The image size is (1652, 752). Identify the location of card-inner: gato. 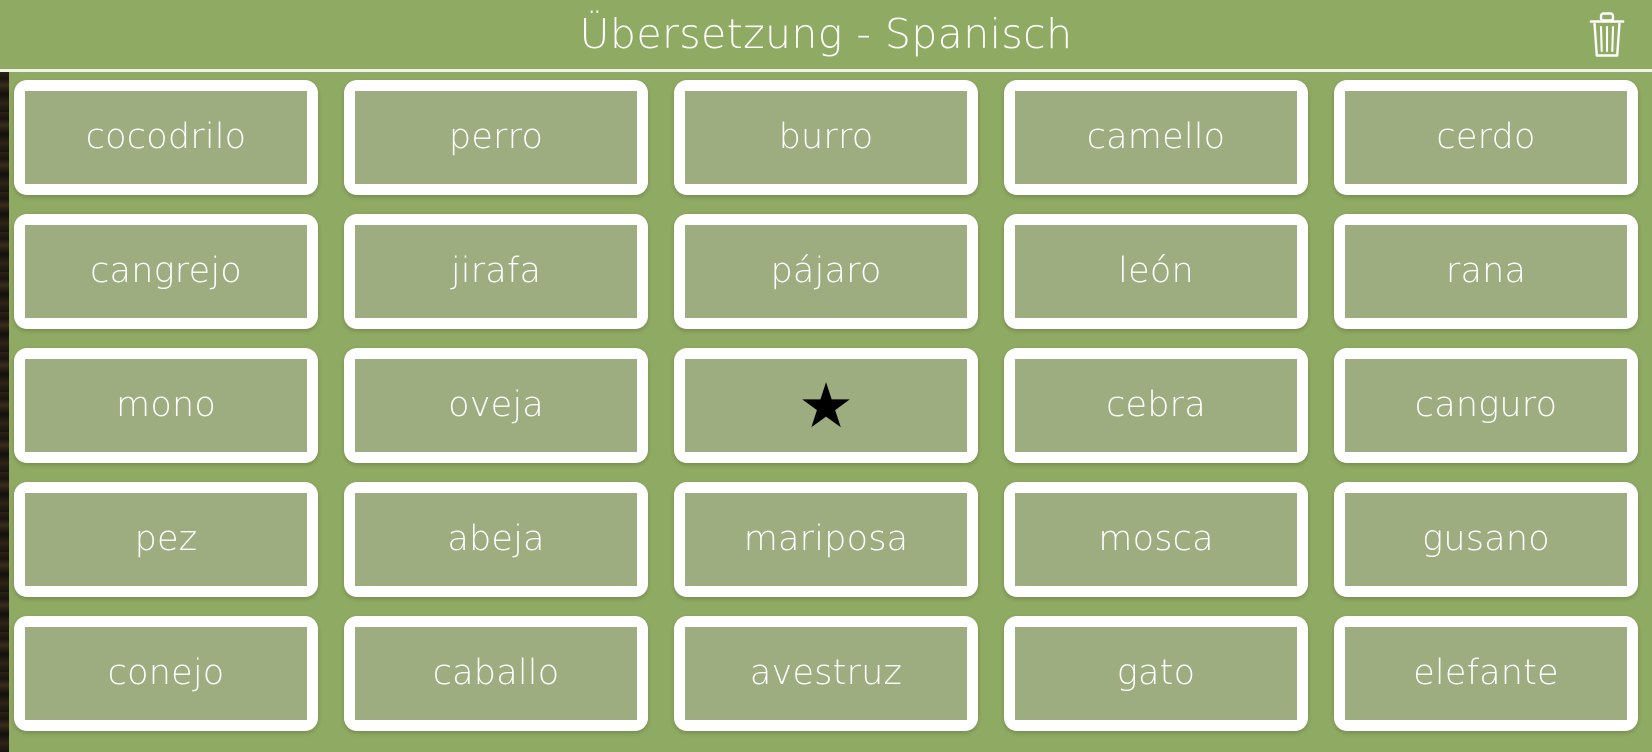
(1156, 673).